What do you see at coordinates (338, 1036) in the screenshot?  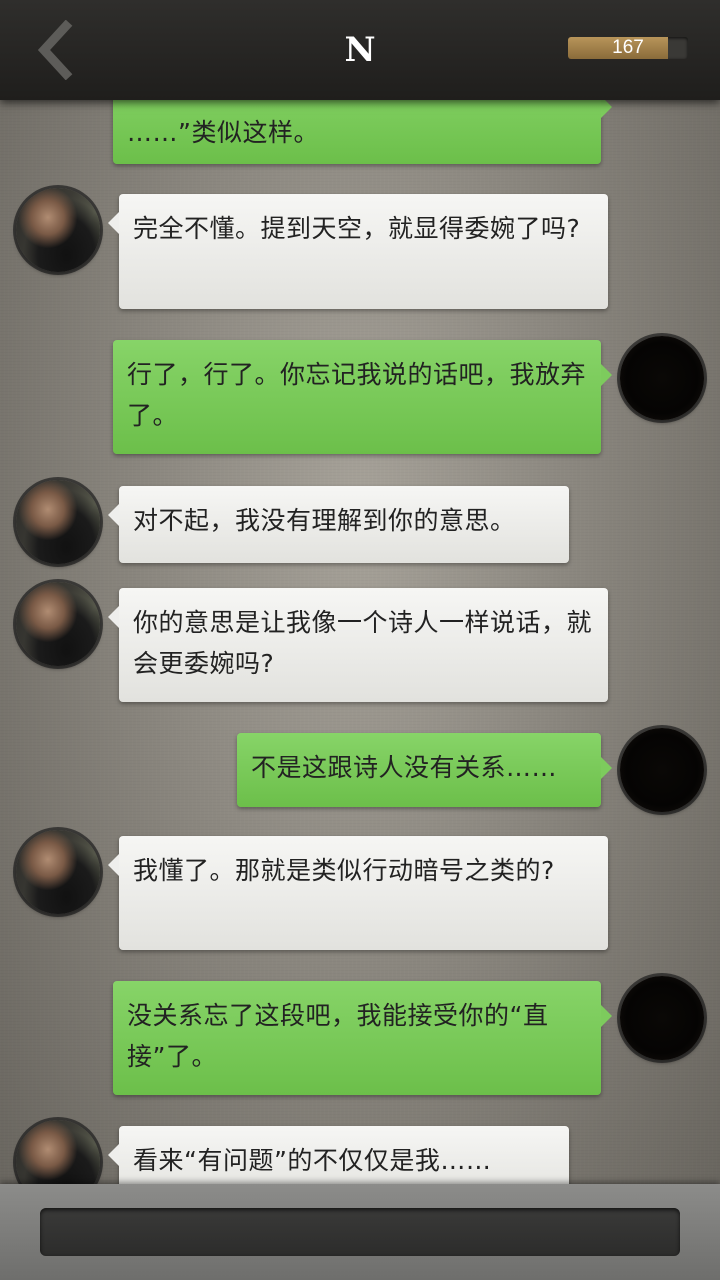 I see `message-text: 没关系忘了这段吧，我能接受你的“直接”了。` at bounding box center [338, 1036].